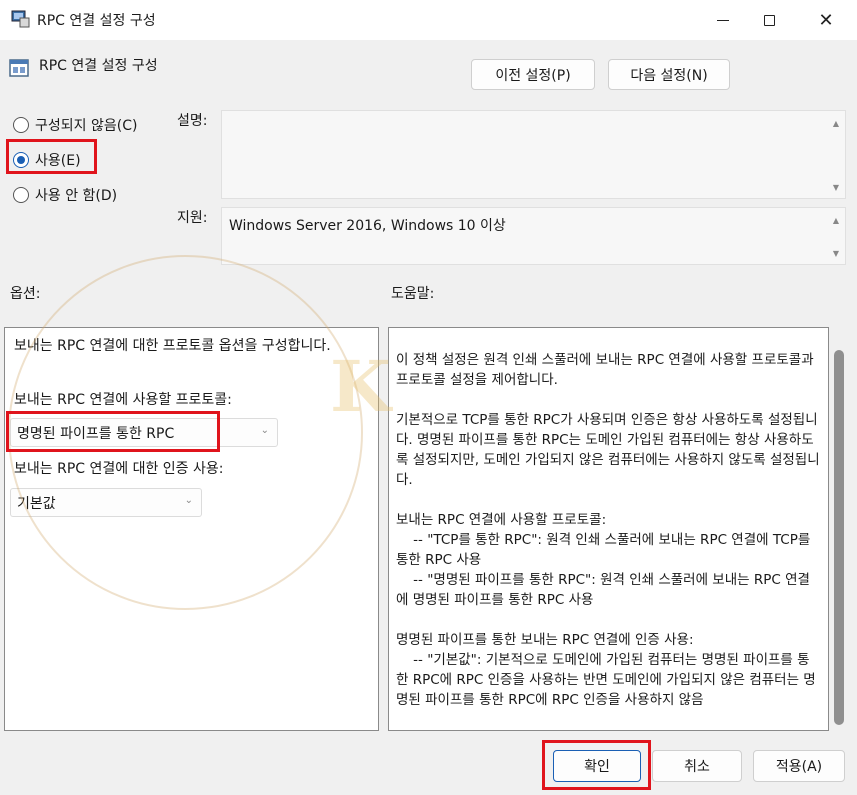  What do you see at coordinates (533, 74) in the screenshot?
I see `previous-setting-button: 이전 설정(P)` at bounding box center [533, 74].